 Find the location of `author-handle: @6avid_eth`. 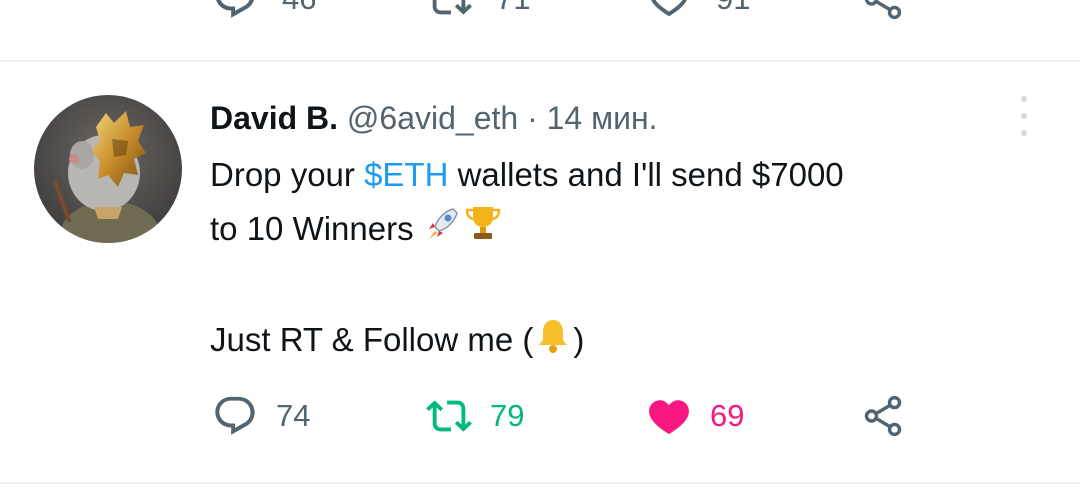

author-handle: @6avid_eth is located at coordinates (432, 118).